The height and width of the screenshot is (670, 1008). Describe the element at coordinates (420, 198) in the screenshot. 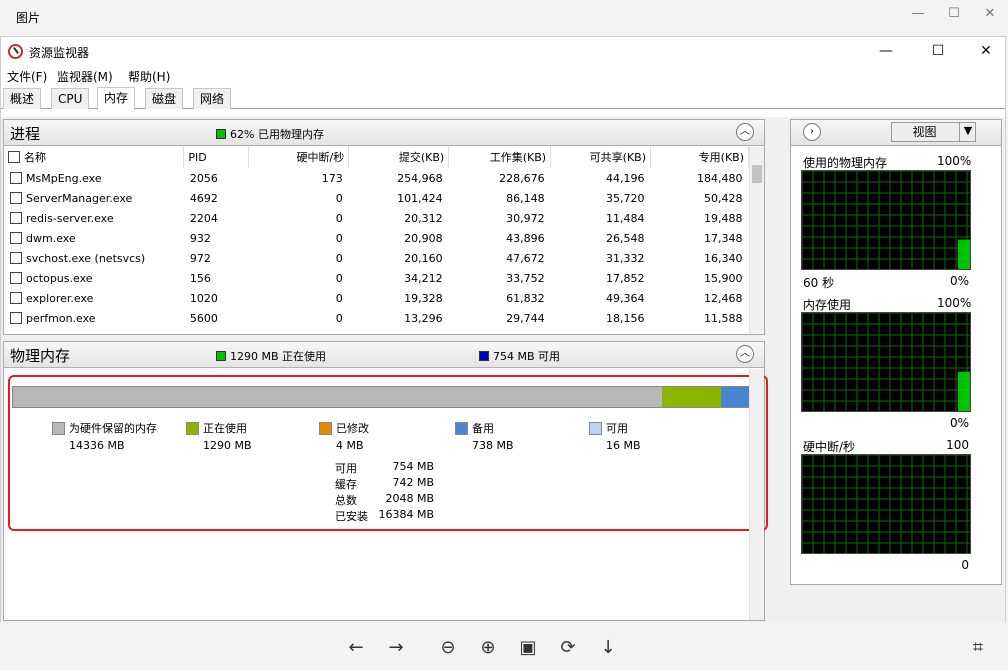

I see `process-cell: 101,424` at that location.